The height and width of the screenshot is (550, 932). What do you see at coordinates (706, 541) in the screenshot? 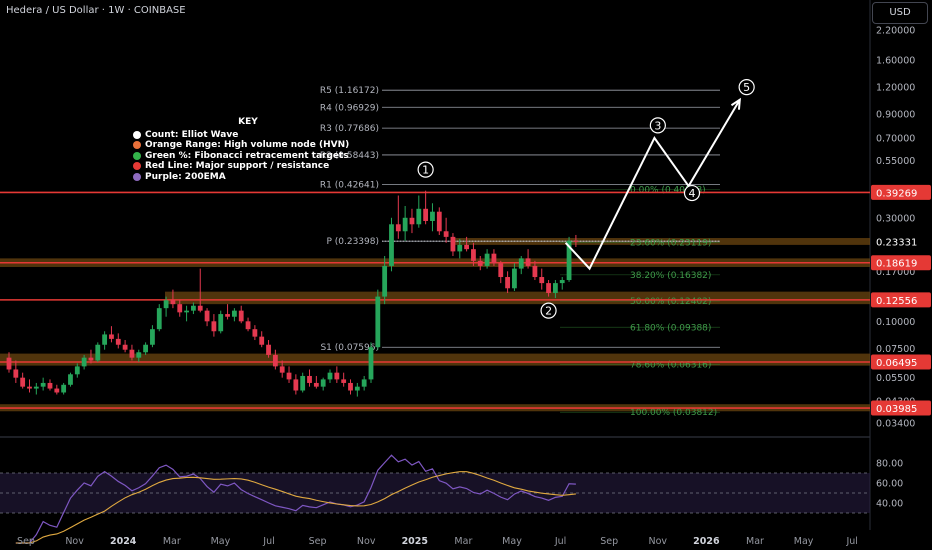
I see `time-tick-label: 2026` at bounding box center [706, 541].